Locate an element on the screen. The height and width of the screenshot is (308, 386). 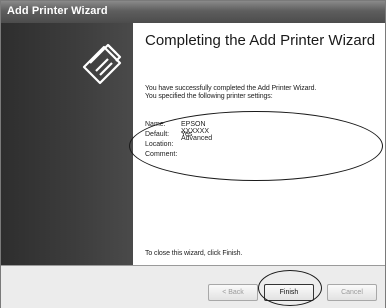
setting-label: Comment: is located at coordinates (161, 154).